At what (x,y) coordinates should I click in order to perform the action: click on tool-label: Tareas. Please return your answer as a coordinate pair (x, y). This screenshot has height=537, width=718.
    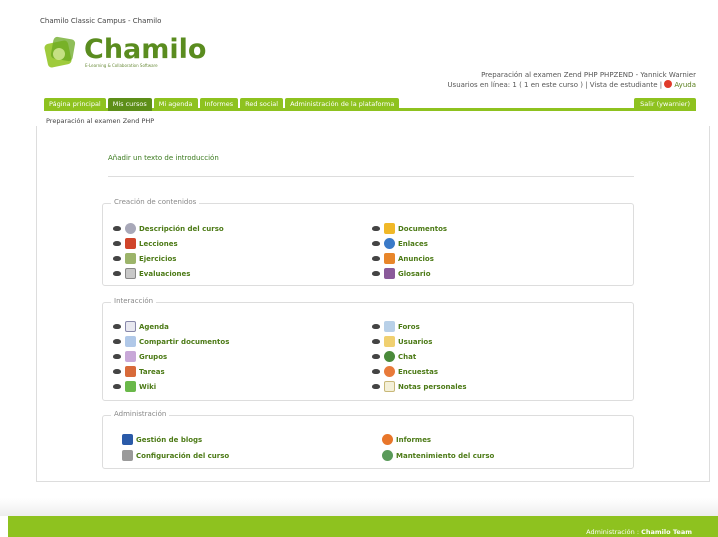
    Looking at the image, I should click on (152, 371).